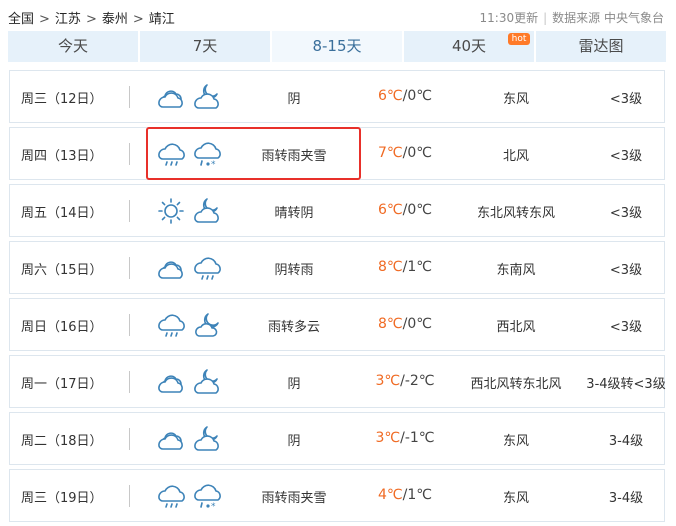 Image resolution: width=676 pixels, height=526 pixels. I want to click on weather-description: 雨转多云, so click(293, 327).